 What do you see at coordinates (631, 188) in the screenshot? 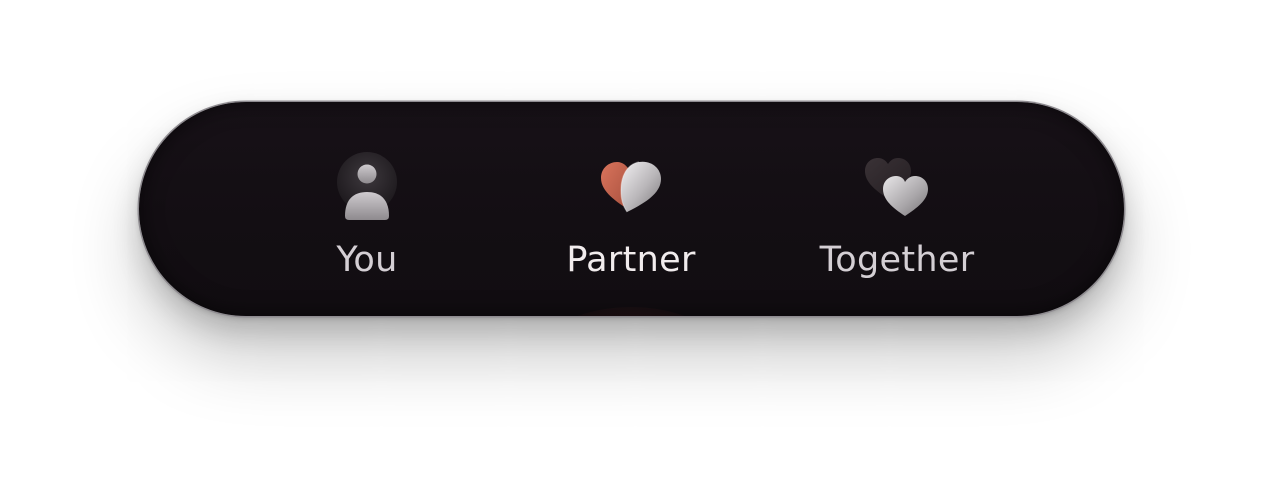
I see `split-heart-icon` at bounding box center [631, 188].